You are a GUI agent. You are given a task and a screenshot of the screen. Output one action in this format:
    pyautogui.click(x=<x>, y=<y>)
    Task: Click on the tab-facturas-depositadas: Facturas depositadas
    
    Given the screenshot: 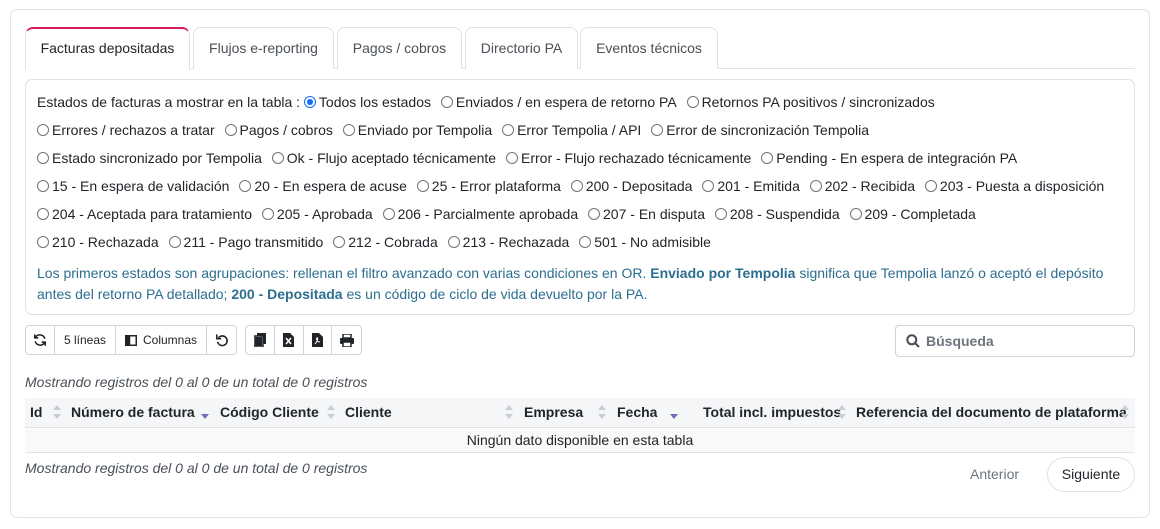 What is the action you would take?
    pyautogui.click(x=107, y=48)
    